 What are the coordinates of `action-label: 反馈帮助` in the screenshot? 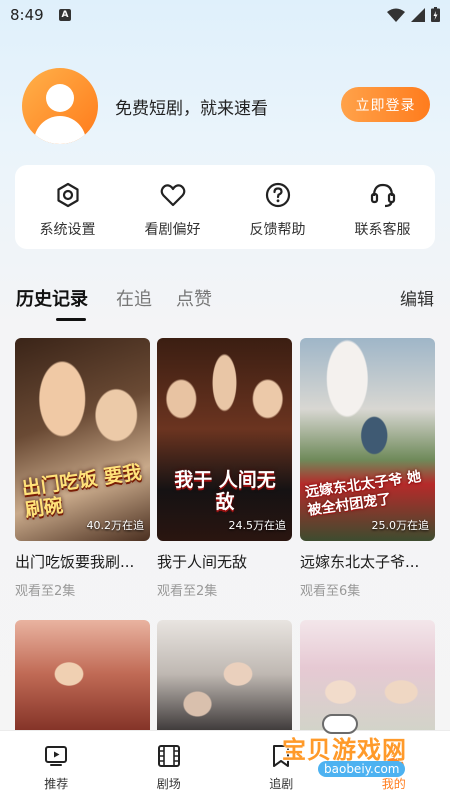 It's located at (277, 230).